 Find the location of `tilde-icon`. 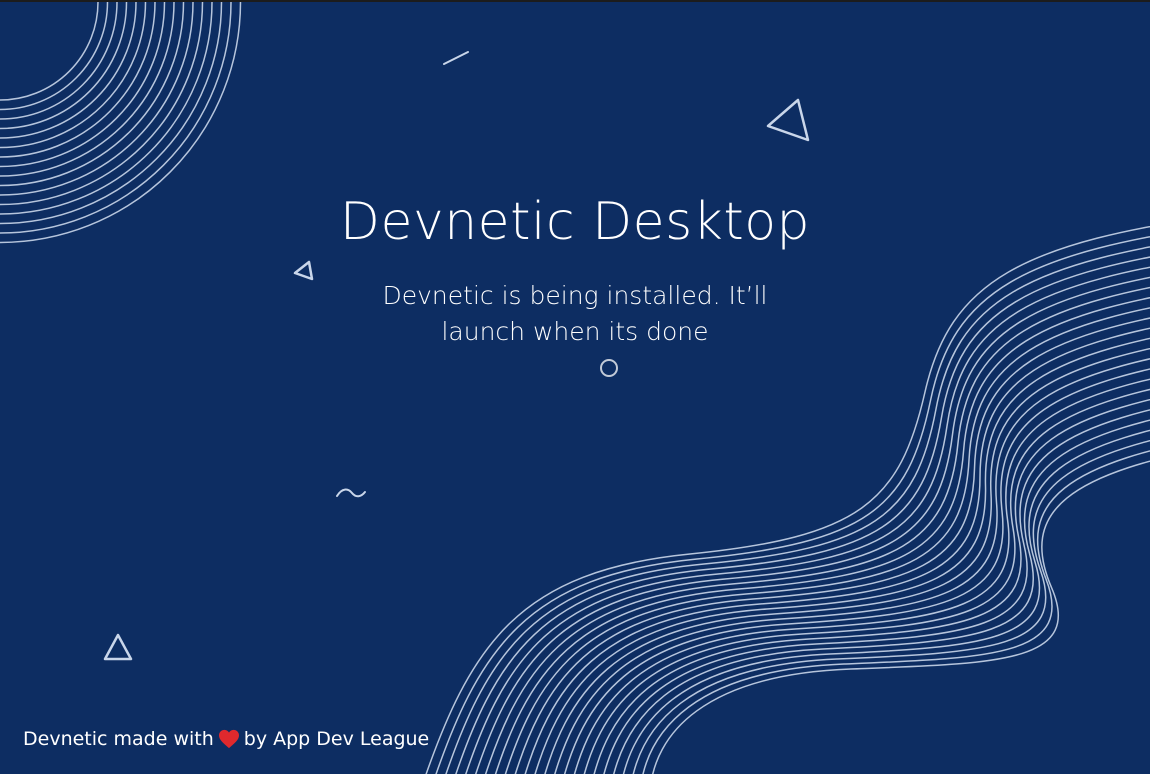

tilde-icon is located at coordinates (351, 493).